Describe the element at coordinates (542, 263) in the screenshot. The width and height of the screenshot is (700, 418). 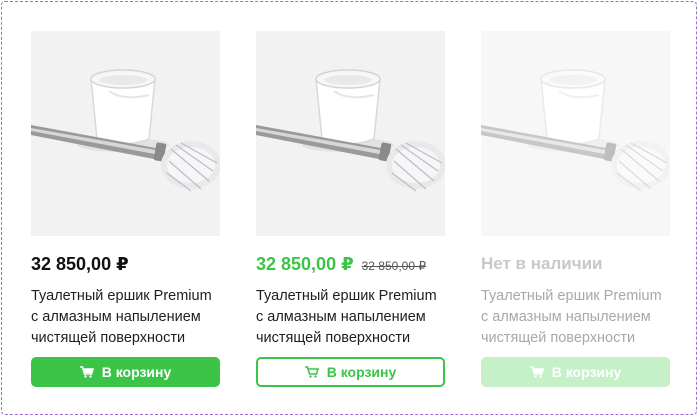
I see `availability-status: Нет в наличии` at that location.